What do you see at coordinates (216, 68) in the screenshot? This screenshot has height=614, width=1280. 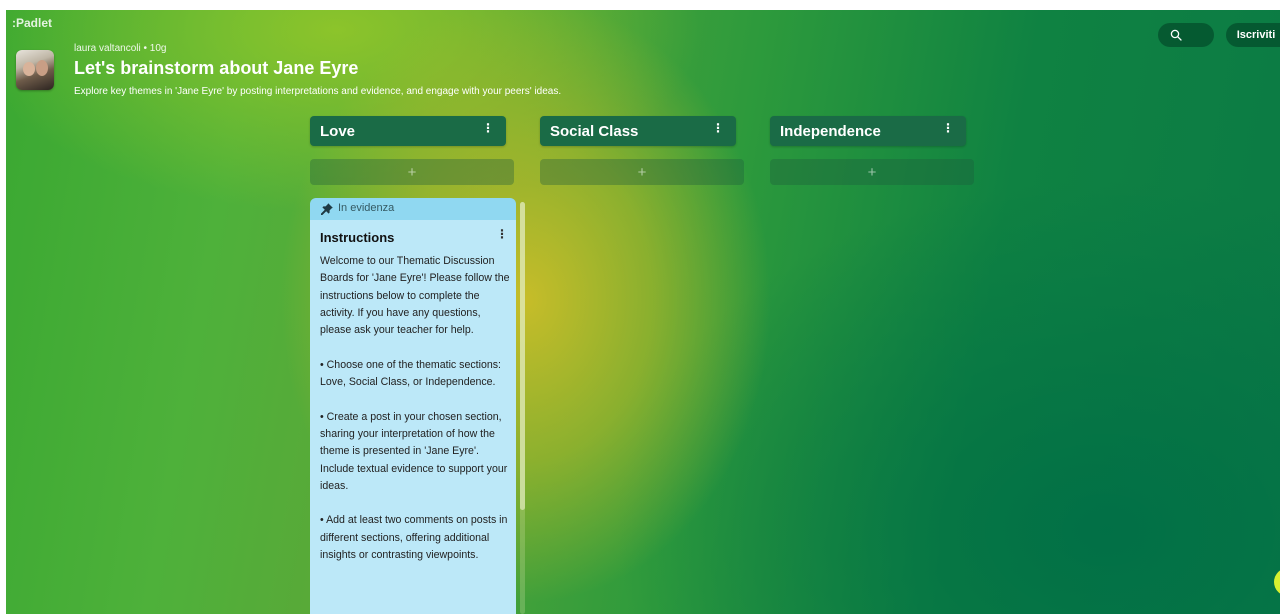 I see `board-title: Let's brainstorm about Jane Eyre` at bounding box center [216, 68].